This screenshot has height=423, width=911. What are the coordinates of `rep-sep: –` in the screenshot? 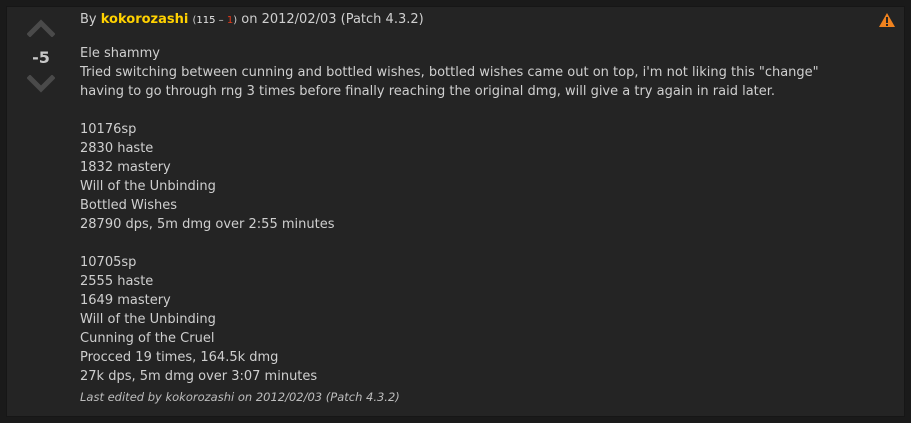 It's located at (221, 20).